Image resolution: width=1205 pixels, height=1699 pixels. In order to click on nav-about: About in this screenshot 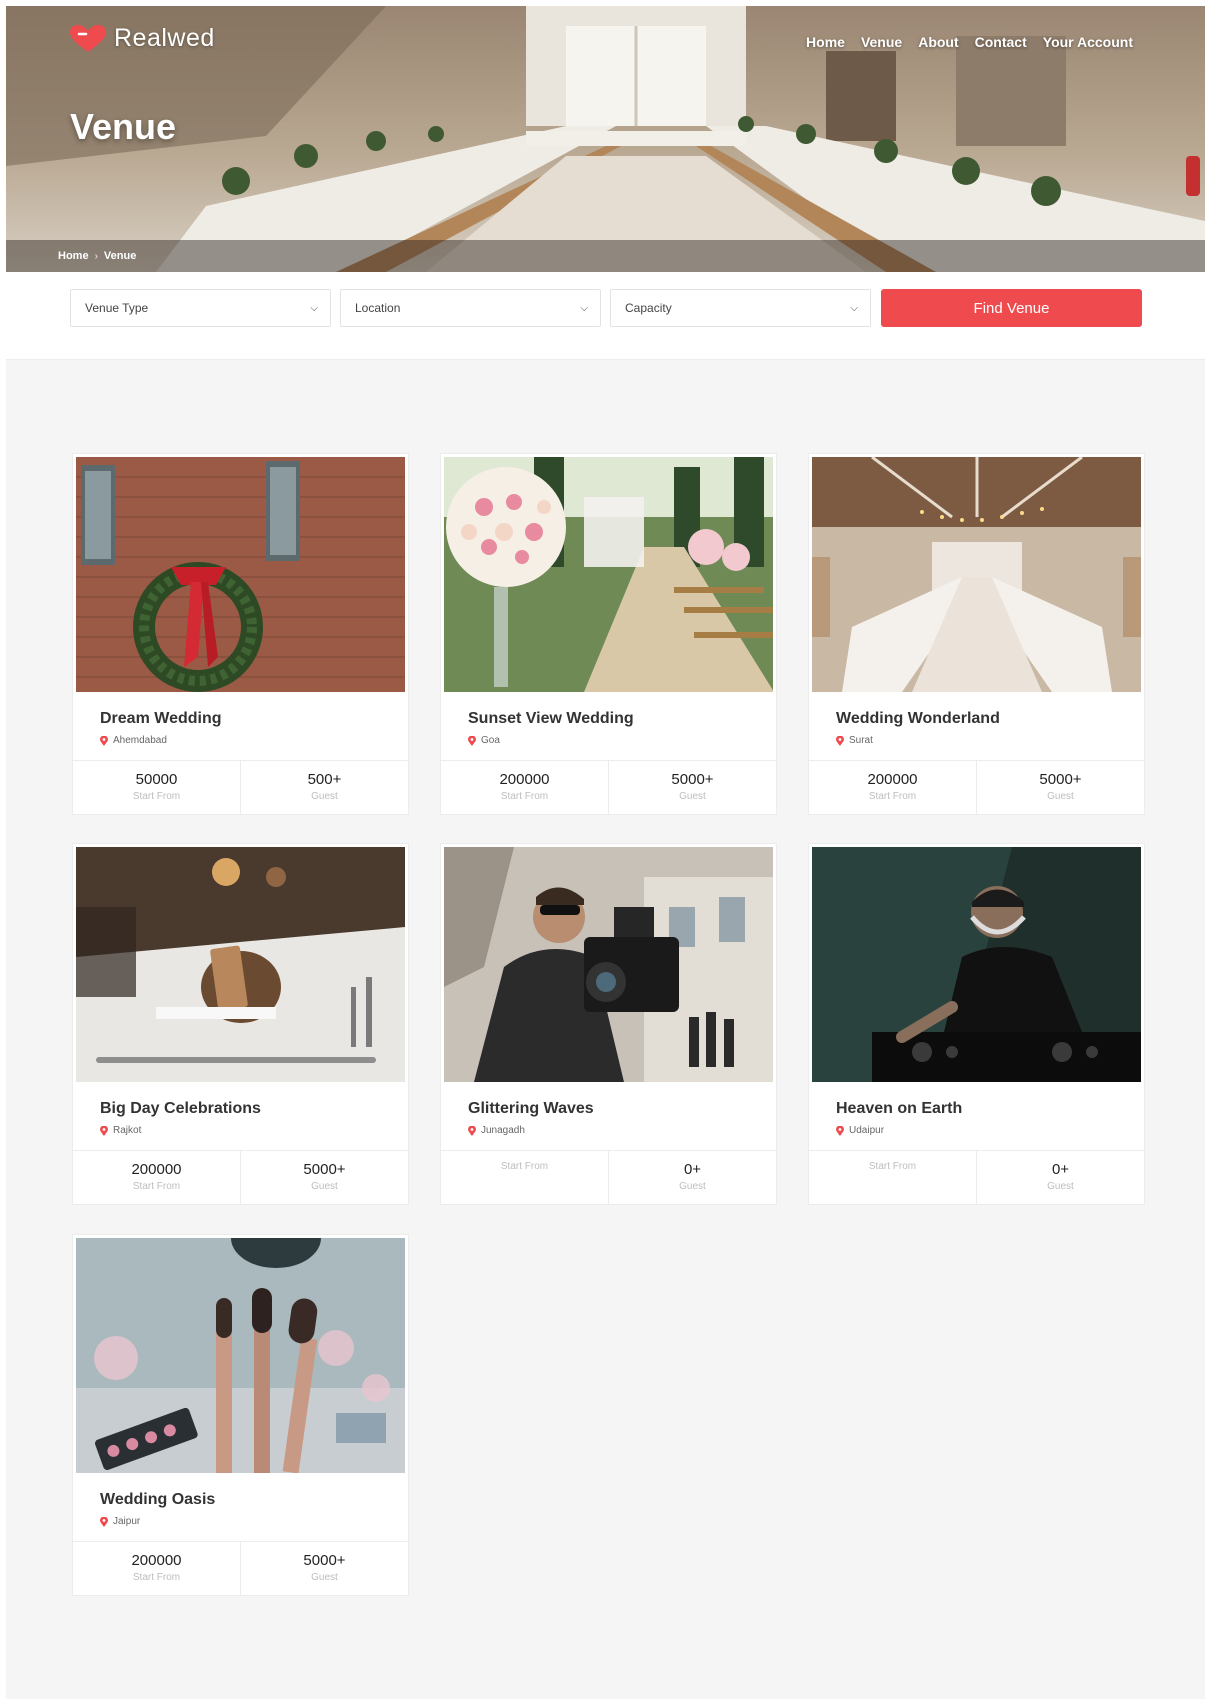, I will do `click(938, 42)`.